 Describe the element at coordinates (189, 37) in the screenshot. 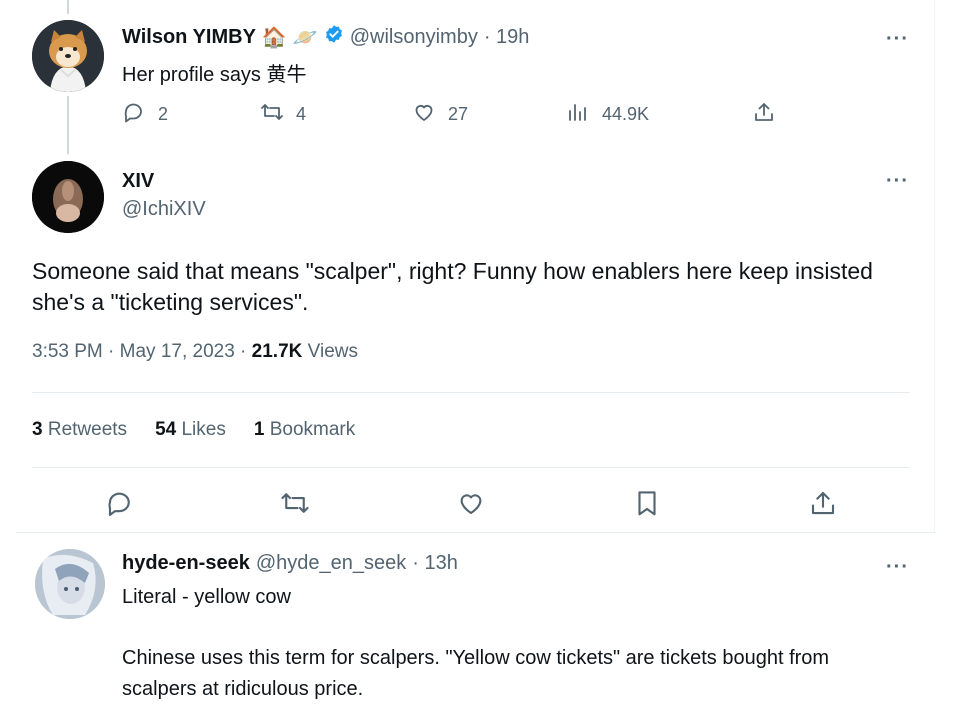

I see `author-name: Wilson YIMBY` at that location.